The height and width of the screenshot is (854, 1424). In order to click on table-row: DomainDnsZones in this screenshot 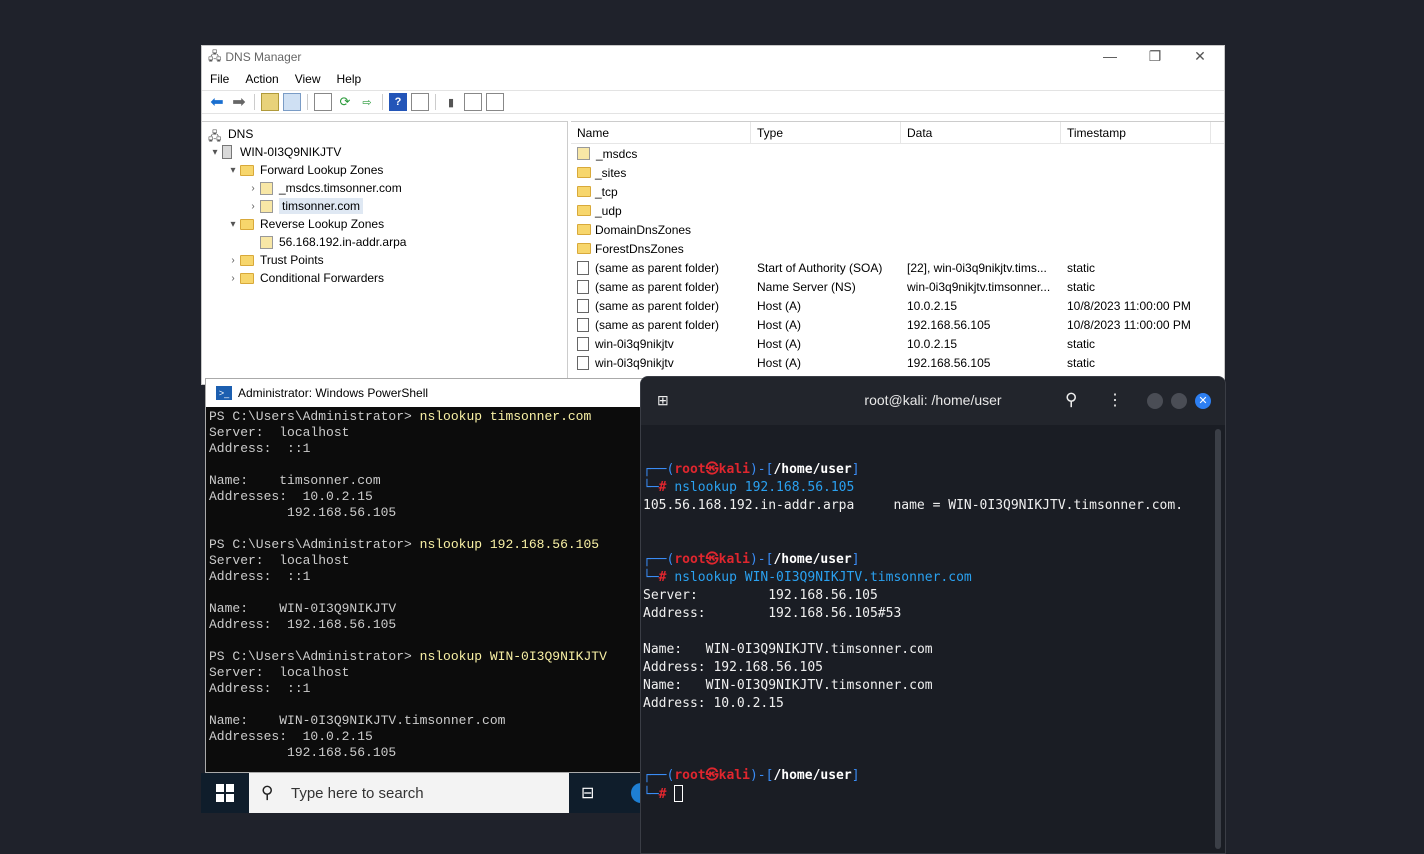, I will do `click(897, 229)`.